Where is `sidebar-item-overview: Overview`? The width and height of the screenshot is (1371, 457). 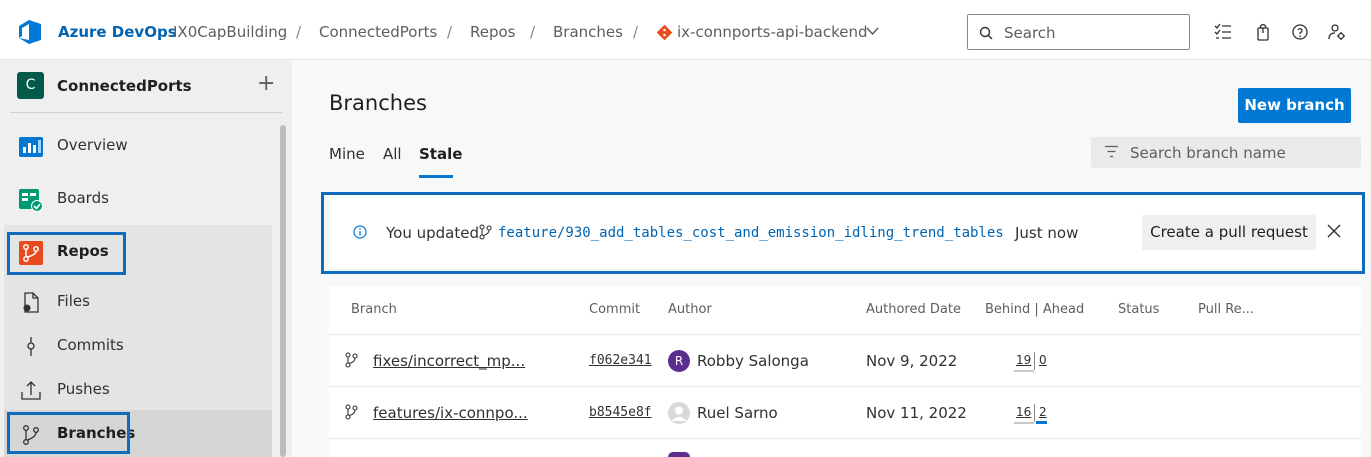 sidebar-item-overview: Overview is located at coordinates (138, 146).